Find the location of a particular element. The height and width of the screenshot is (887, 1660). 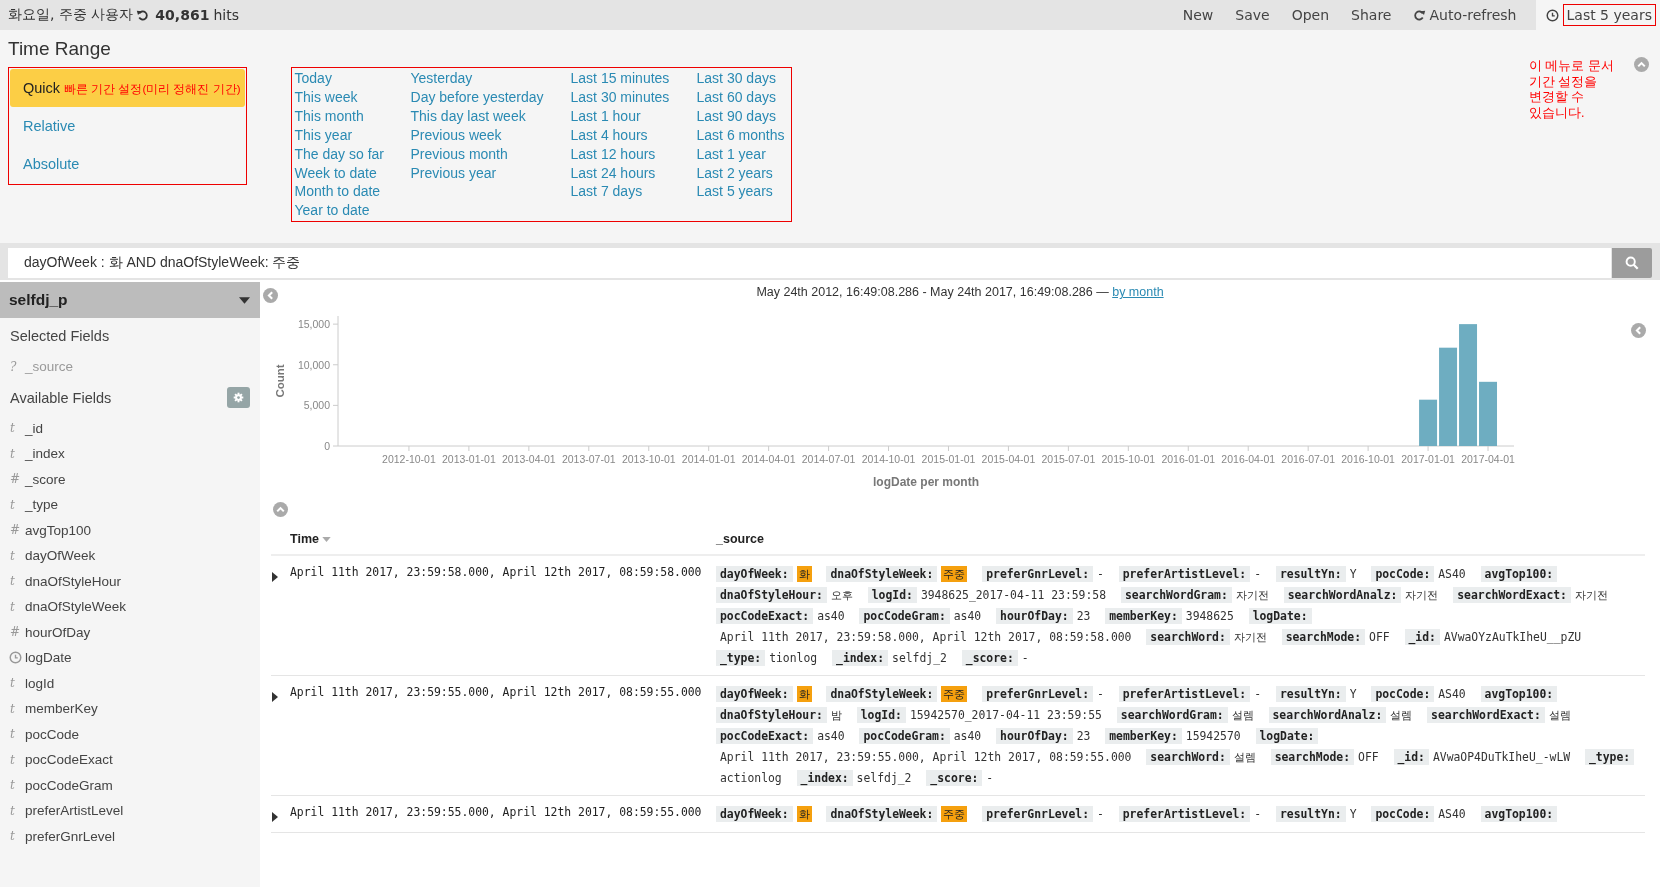

field-name: pocCode is located at coordinates (52, 734).